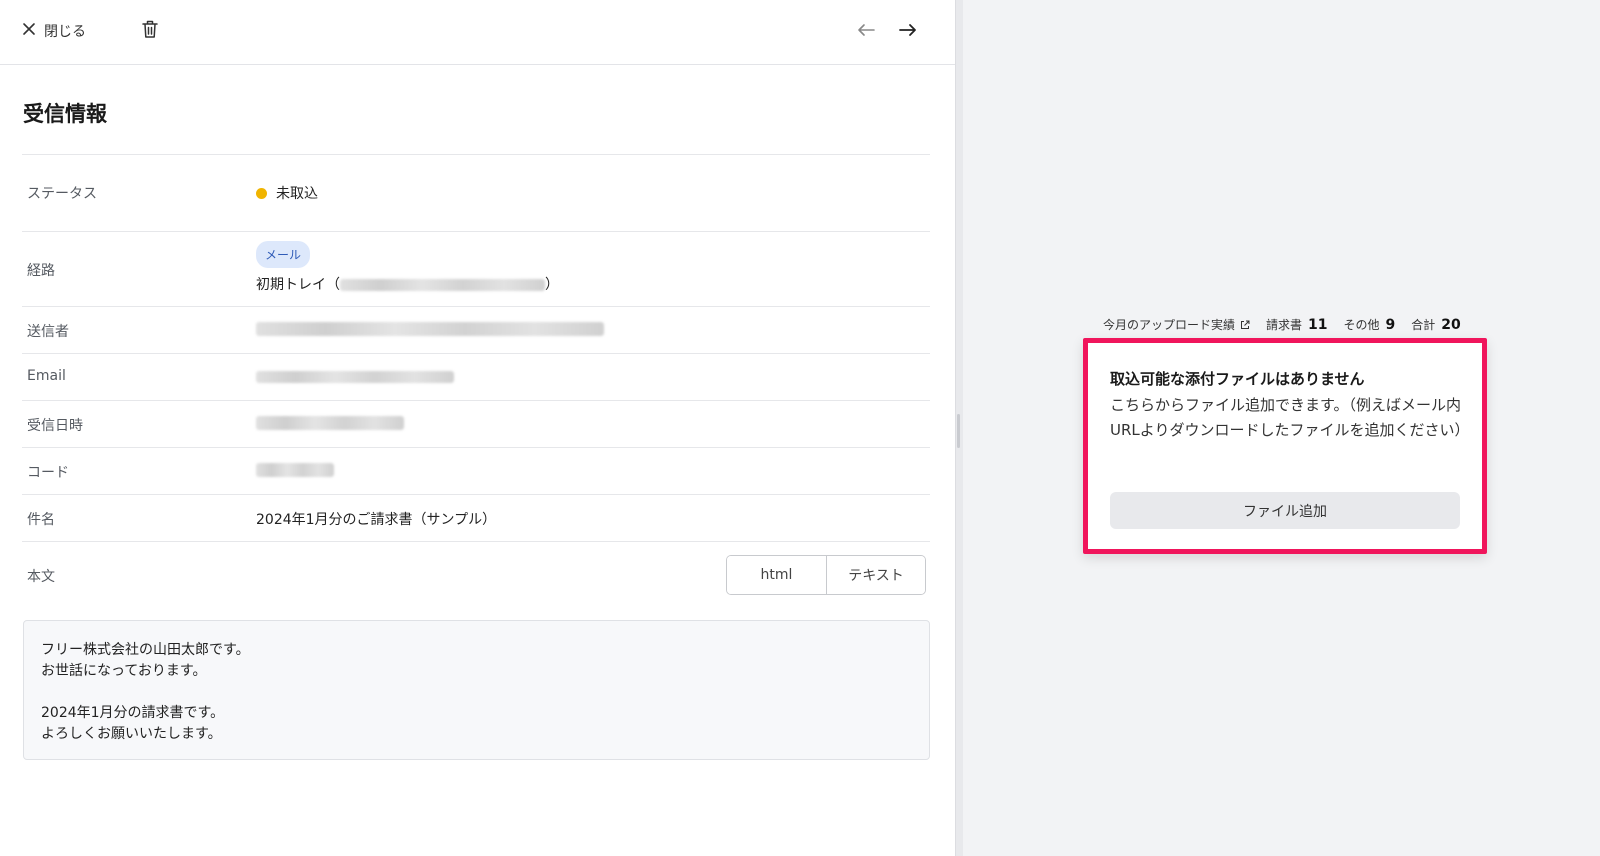 The height and width of the screenshot is (856, 1600). I want to click on add-file-button: ファイル追加, so click(1285, 510).